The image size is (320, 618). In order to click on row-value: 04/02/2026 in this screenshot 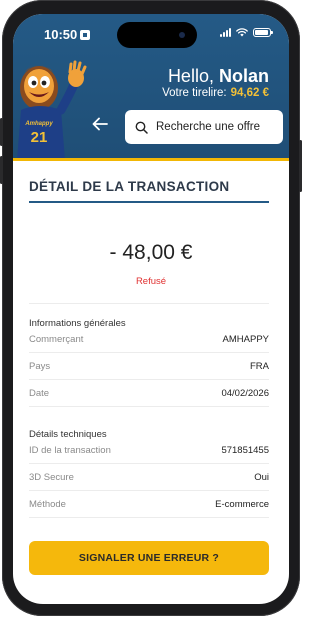, I will do `click(245, 393)`.